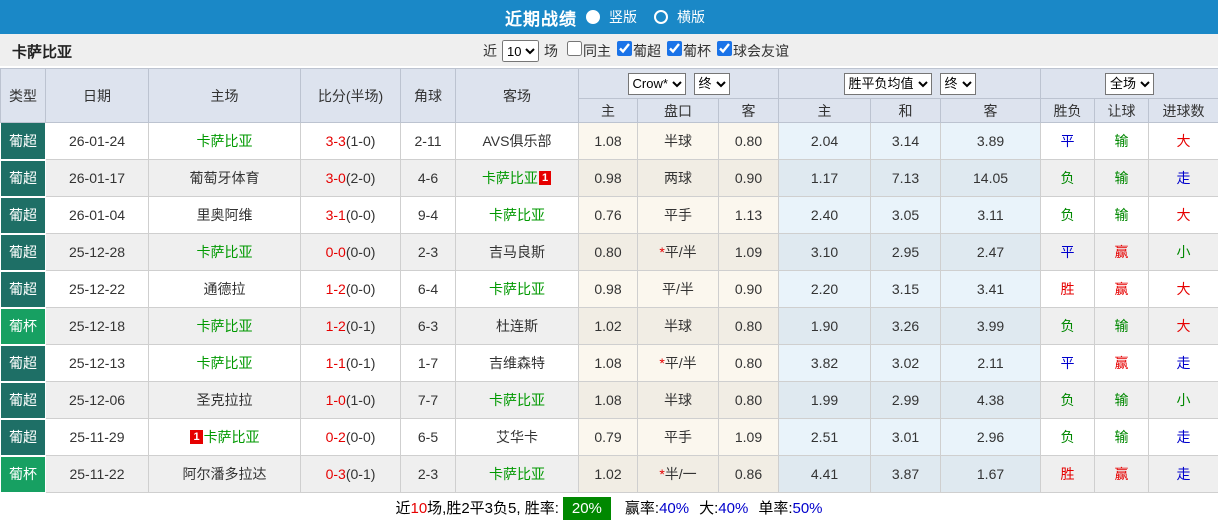  Describe the element at coordinates (1130, 83) in the screenshot. I see `fulltime-select: 全场` at that location.